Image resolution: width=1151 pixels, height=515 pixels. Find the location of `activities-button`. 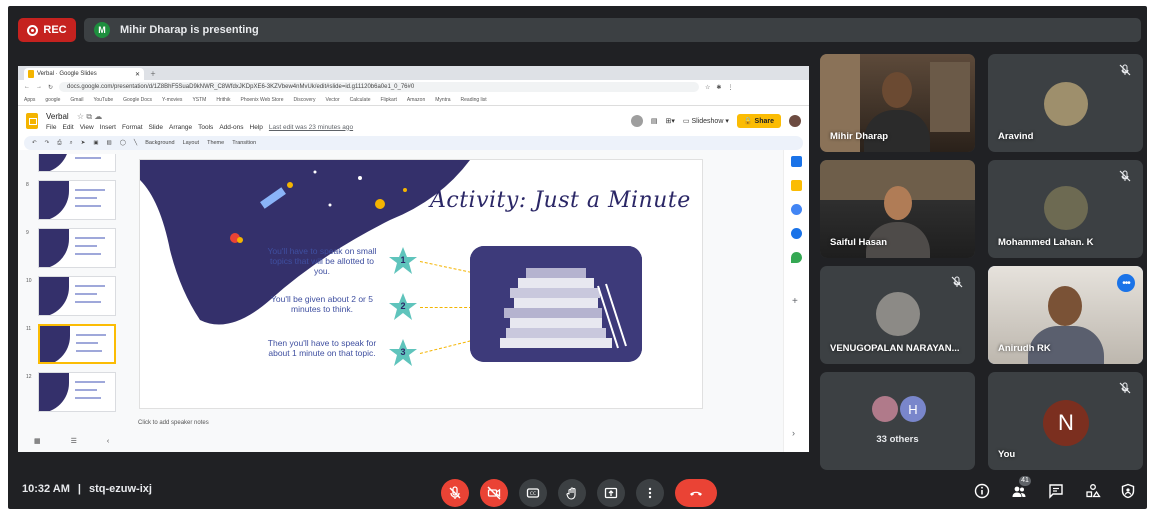

activities-button is located at coordinates (1093, 491).